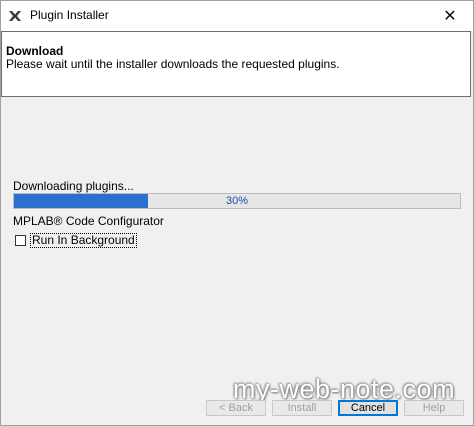  What do you see at coordinates (35, 51) in the screenshot?
I see `page-title: Download` at bounding box center [35, 51].